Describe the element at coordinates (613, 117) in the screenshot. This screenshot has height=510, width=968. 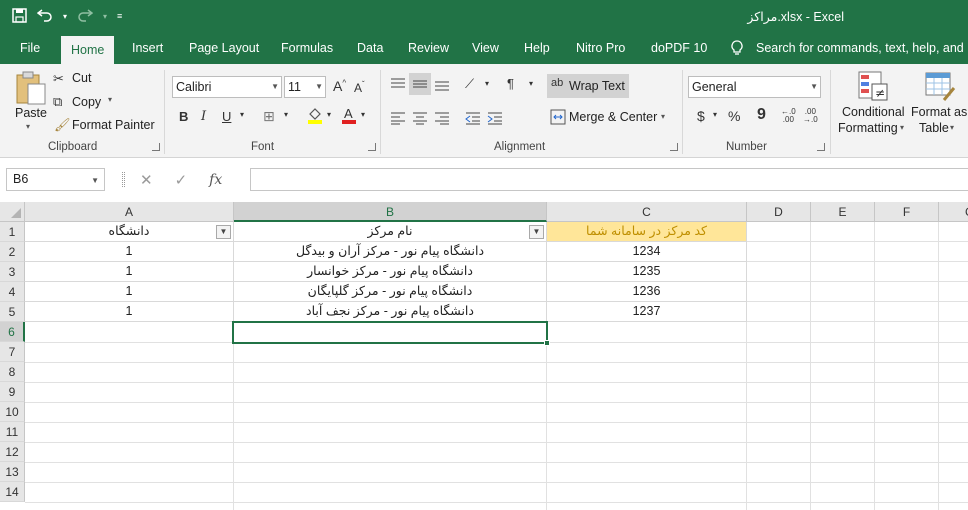
I see `merge-center-button: Merge & Center` at that location.